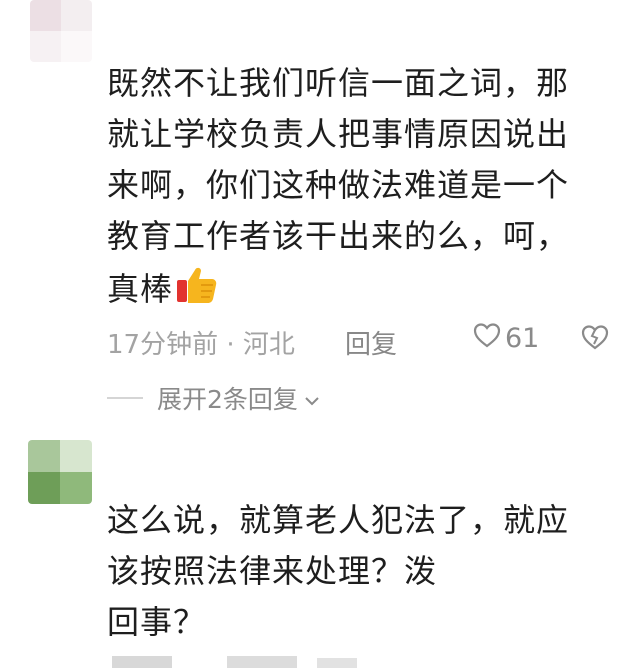  Describe the element at coordinates (197, 291) in the screenshot. I see `thumbs-up-icon` at that location.